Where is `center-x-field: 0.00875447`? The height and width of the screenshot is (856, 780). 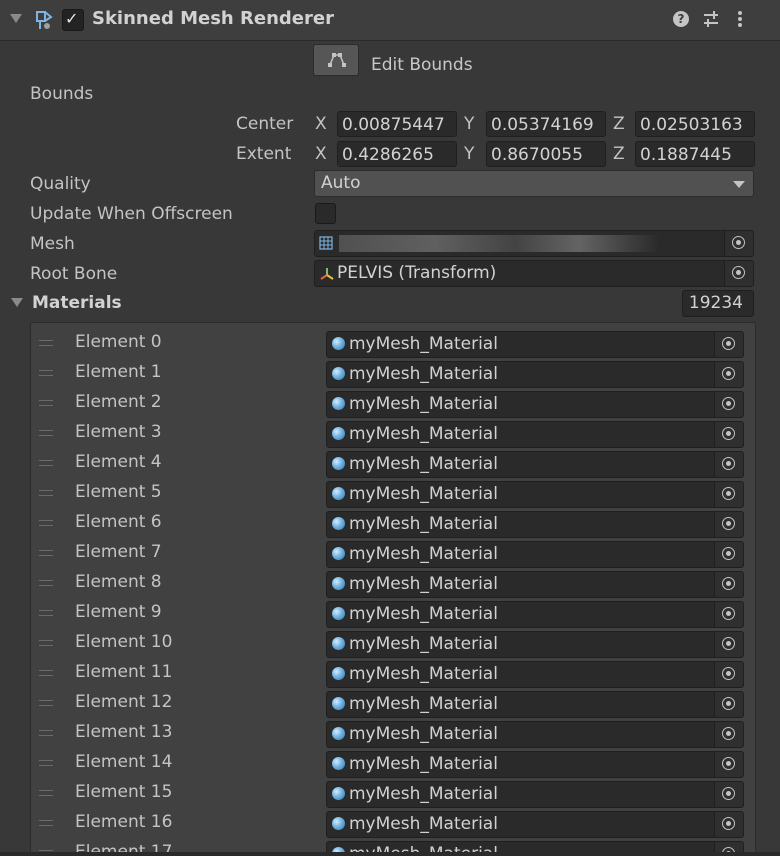 center-x-field: 0.00875447 is located at coordinates (397, 124).